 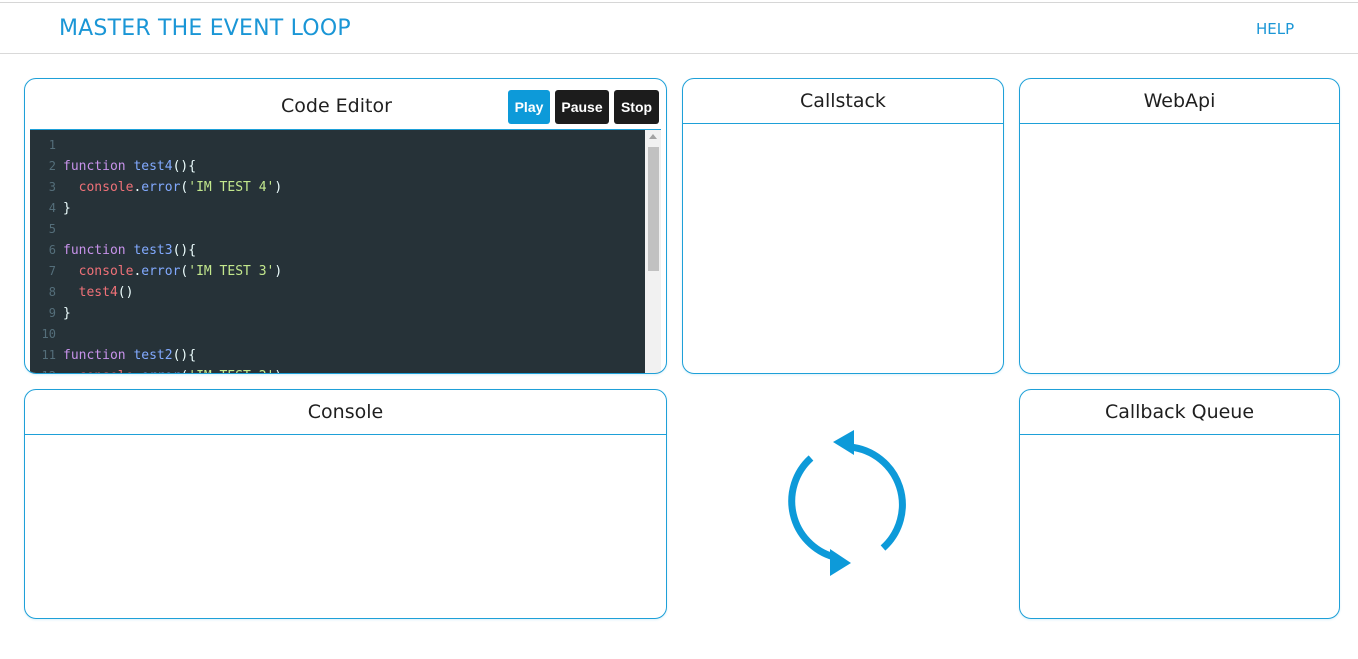 I want to click on code-line: 3 console.error('IM TEST 4'), so click(x=337, y=187).